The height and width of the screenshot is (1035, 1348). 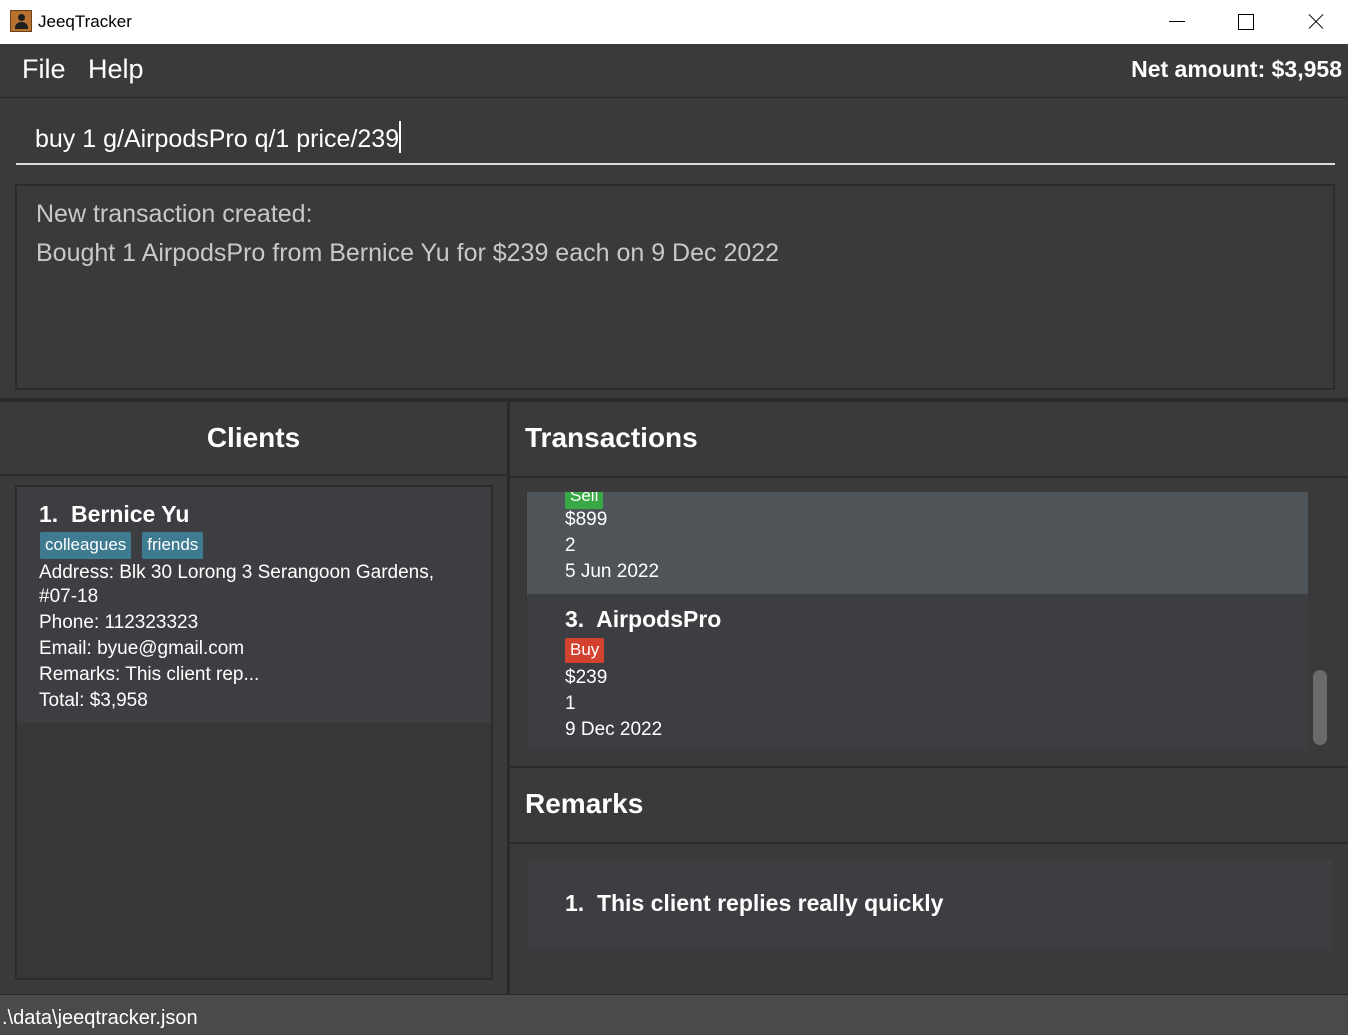 What do you see at coordinates (1320, 707) in the screenshot?
I see `scrollbar-thumb` at bounding box center [1320, 707].